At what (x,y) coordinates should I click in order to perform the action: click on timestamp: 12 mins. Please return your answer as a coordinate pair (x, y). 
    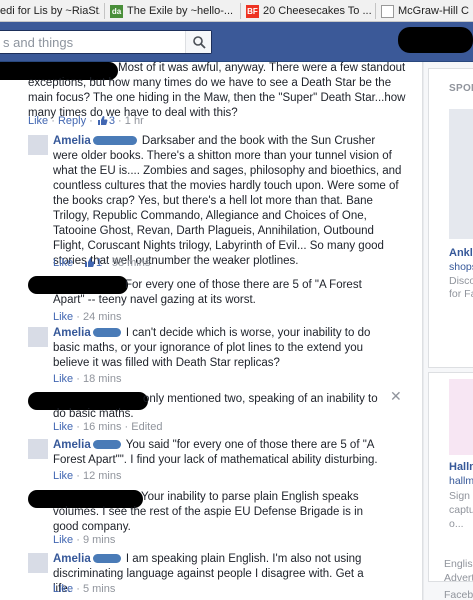
    Looking at the image, I should click on (102, 476).